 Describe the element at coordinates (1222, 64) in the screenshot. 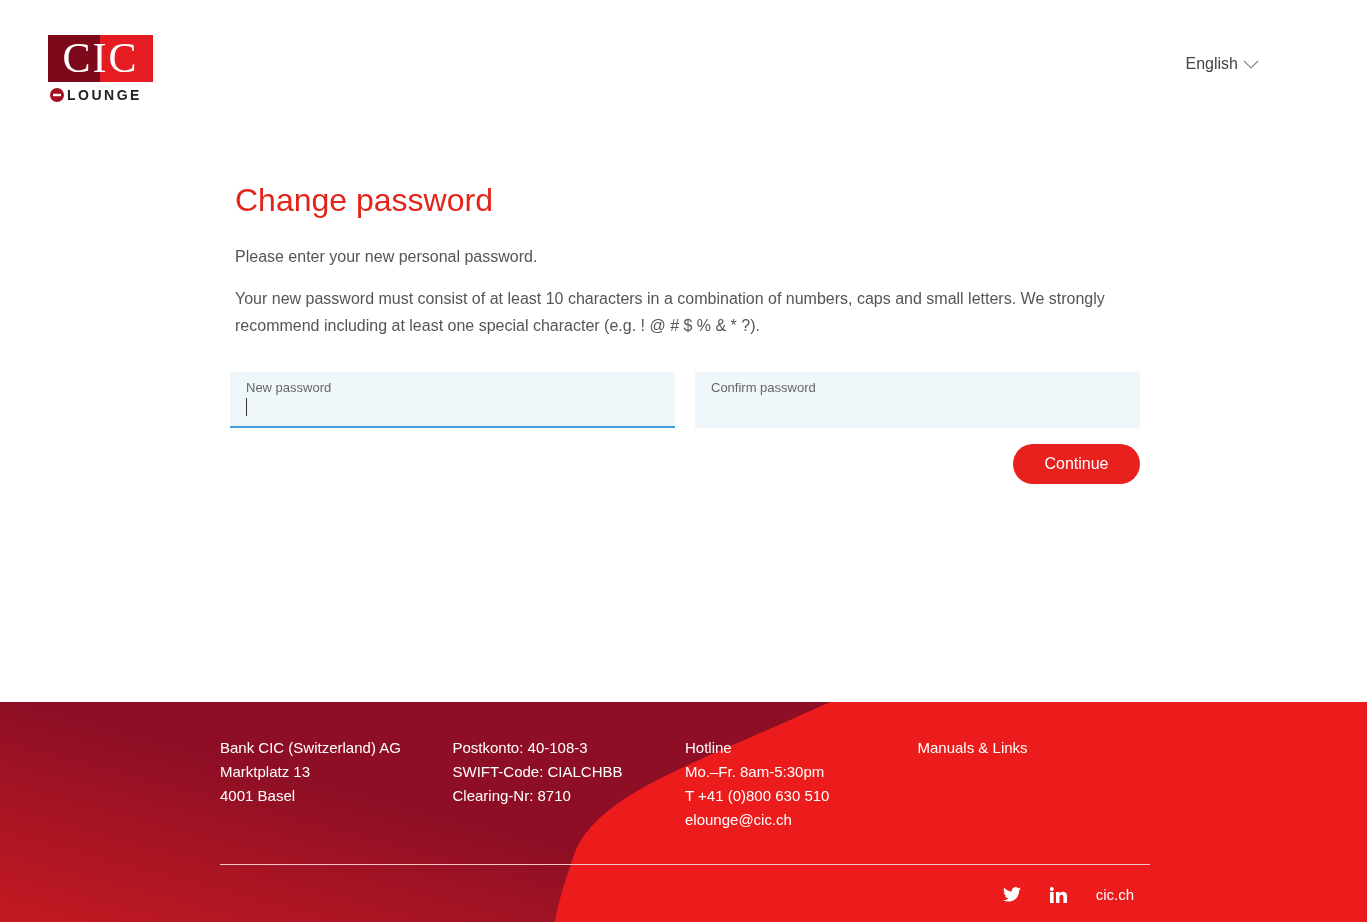

I see `language-dropdown: English` at that location.